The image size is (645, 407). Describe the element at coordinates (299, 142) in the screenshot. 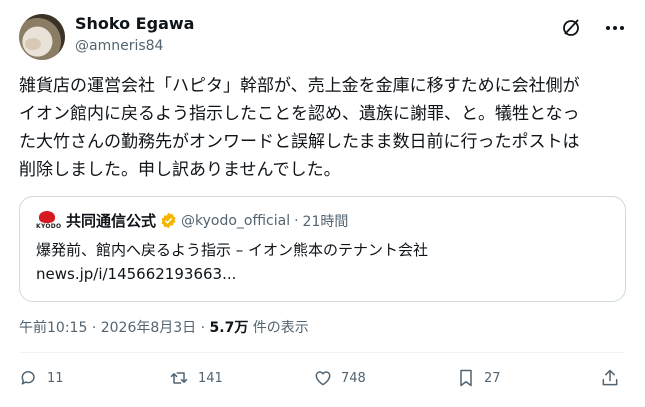

I see `tweet-line: た大竹さんの勤務先がオンワードと誤解したまま数日前に行ったポストは` at that location.